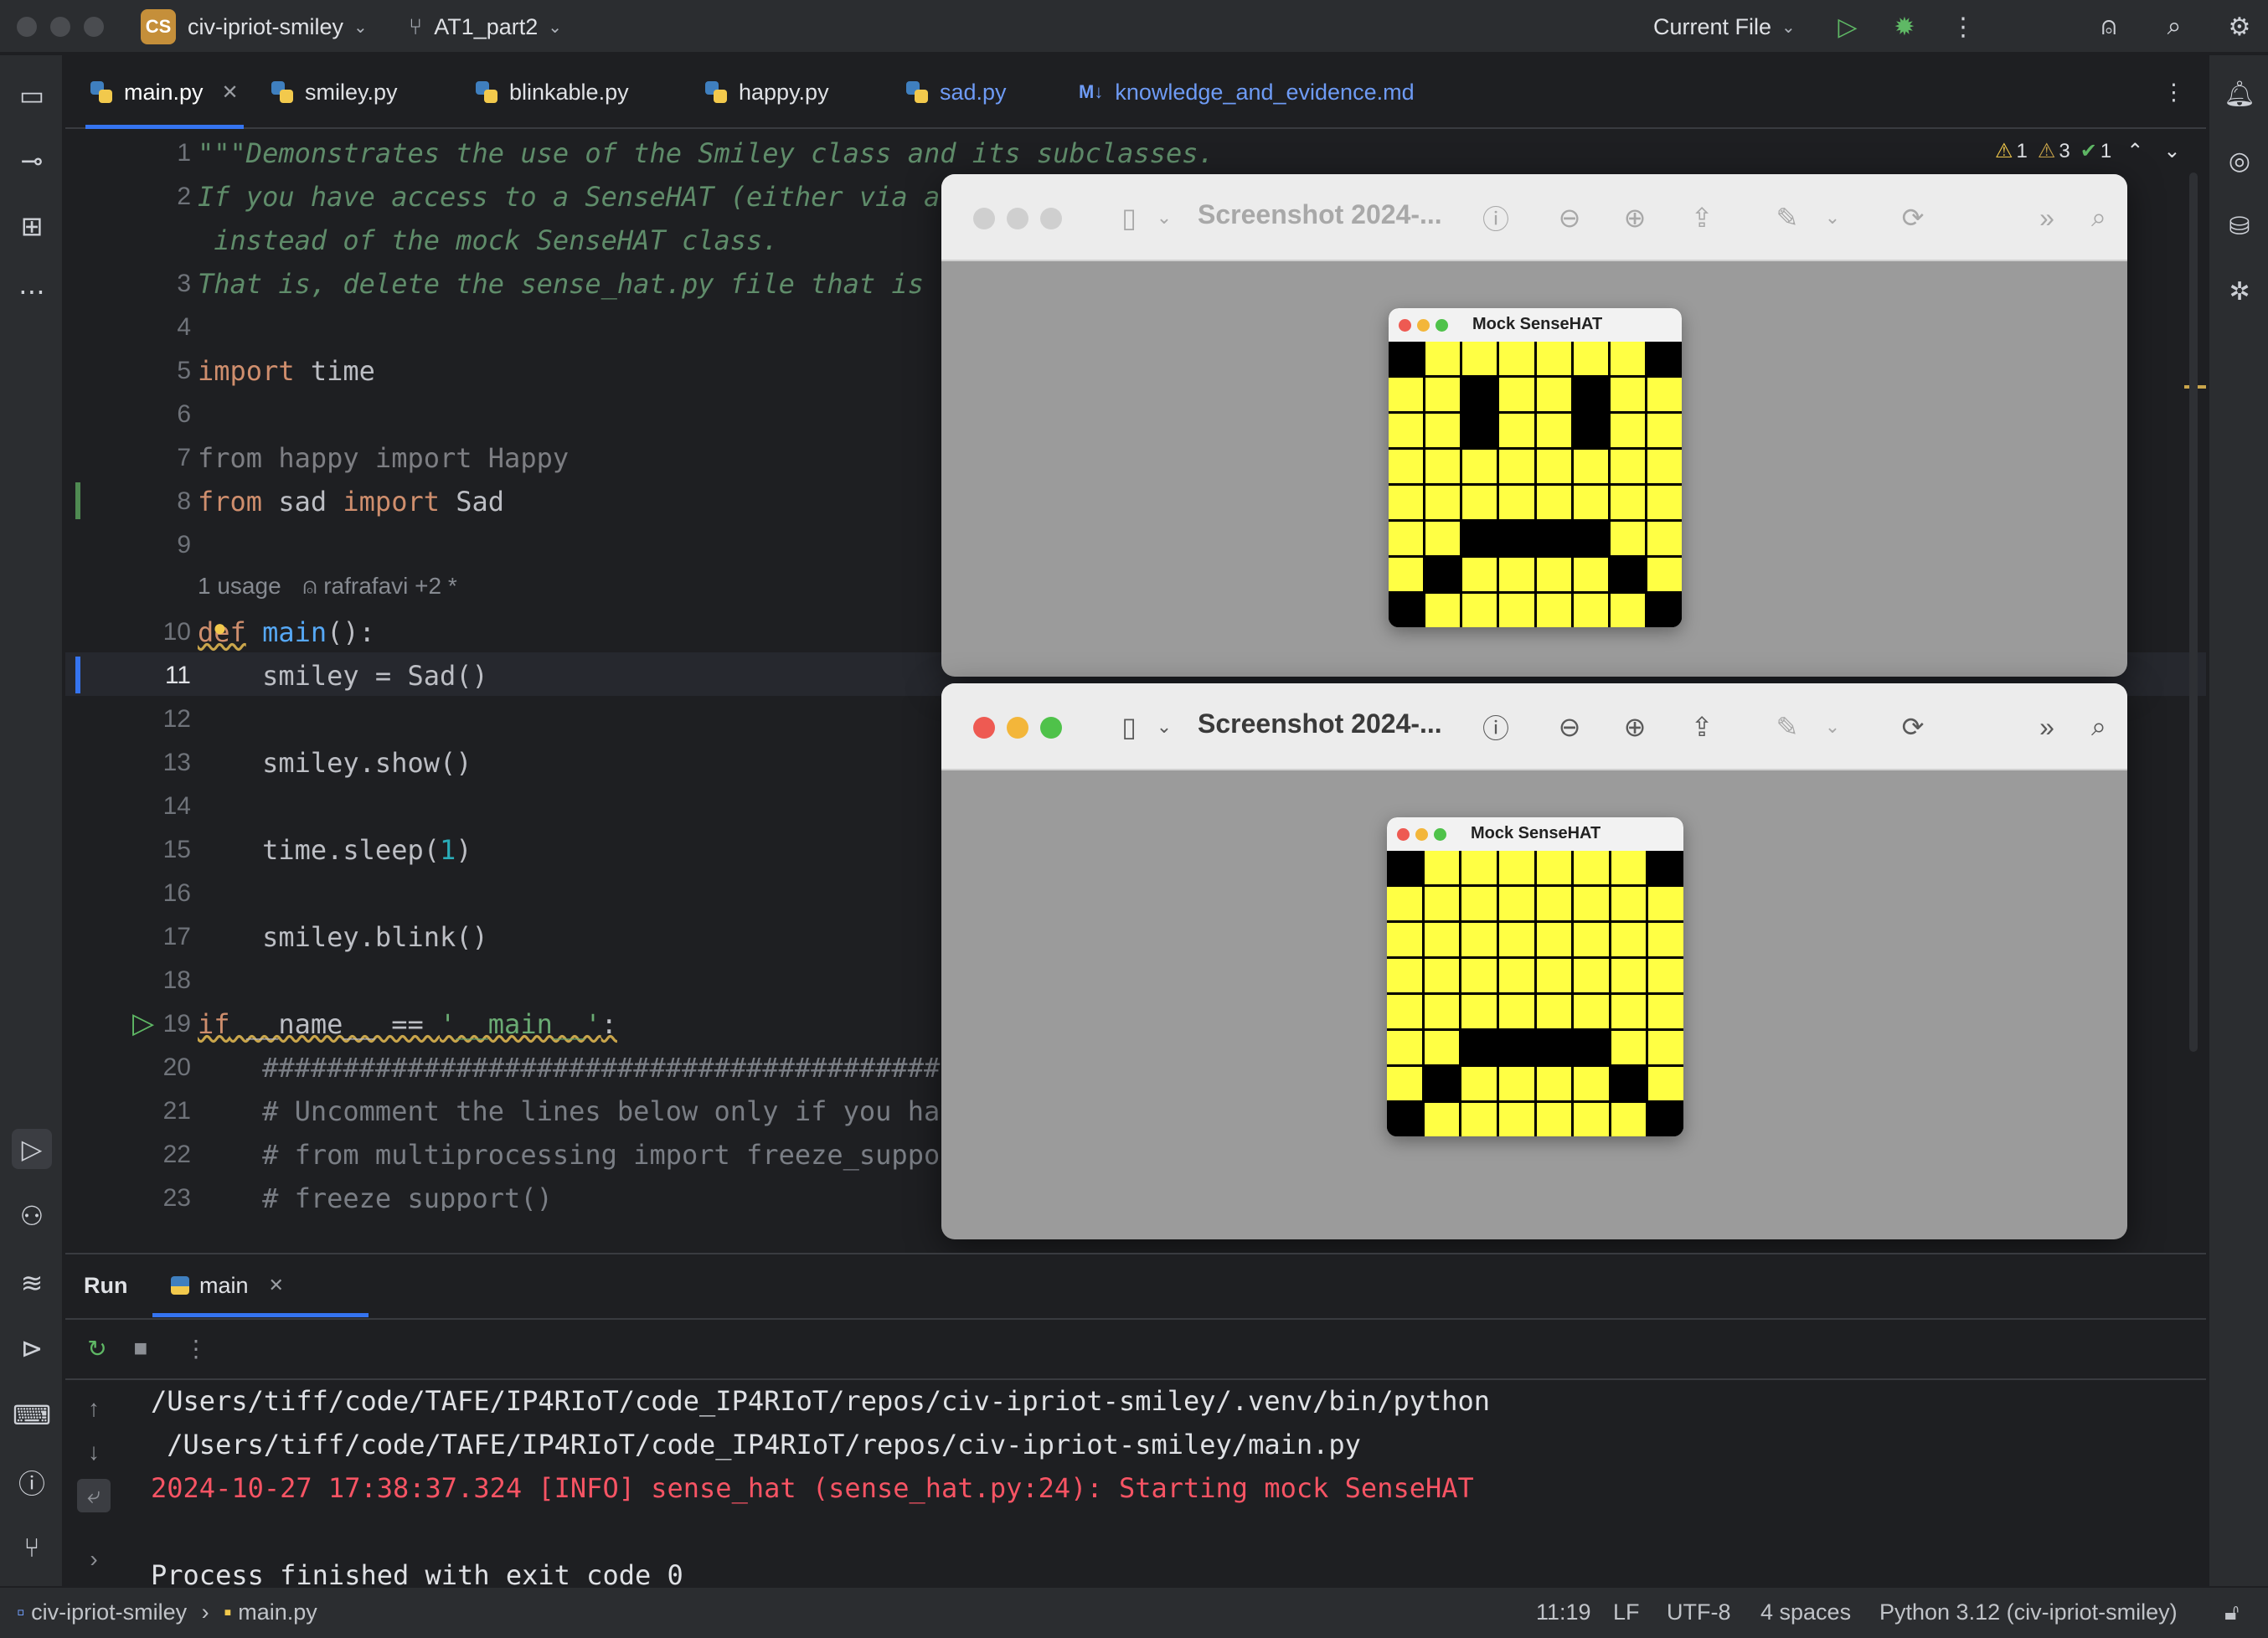 Image resolution: width=2268 pixels, height=1638 pixels. I want to click on soft-wrap-icon: ⤶, so click(94, 1495).